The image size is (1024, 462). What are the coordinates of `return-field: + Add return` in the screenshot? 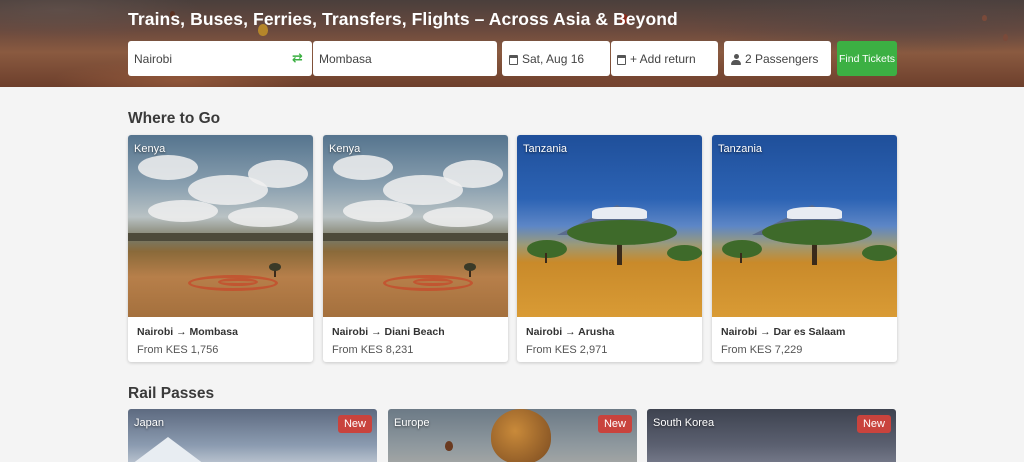 It's located at (664, 58).